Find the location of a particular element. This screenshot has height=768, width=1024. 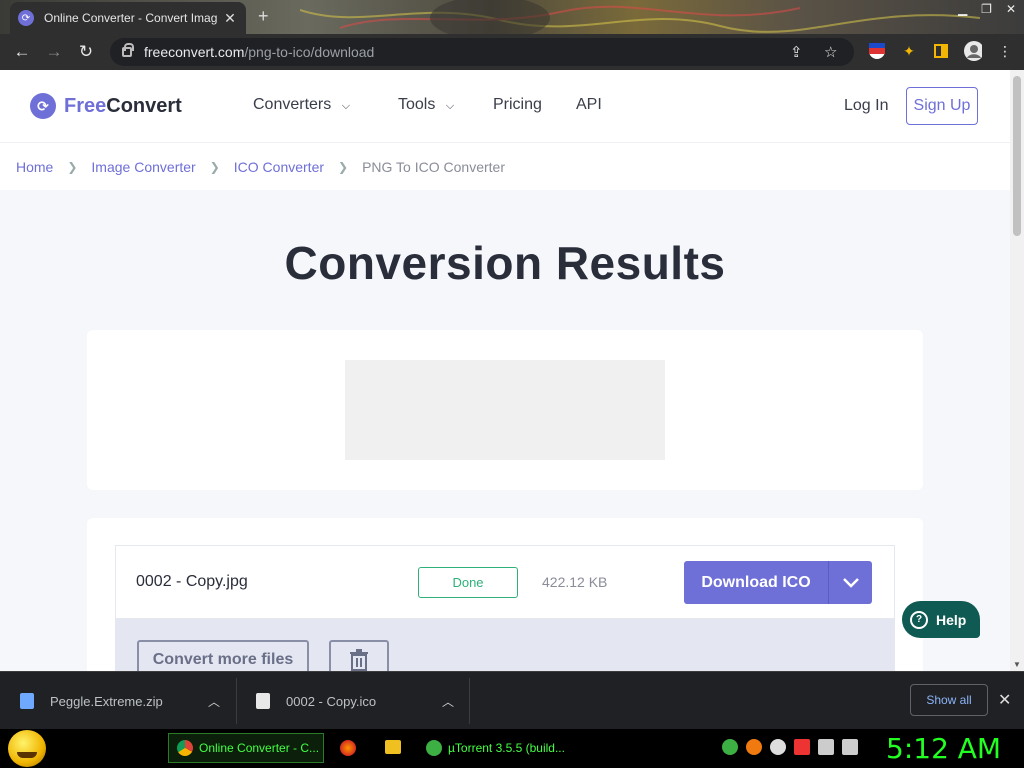

network-tray-icon is located at coordinates (826, 747).